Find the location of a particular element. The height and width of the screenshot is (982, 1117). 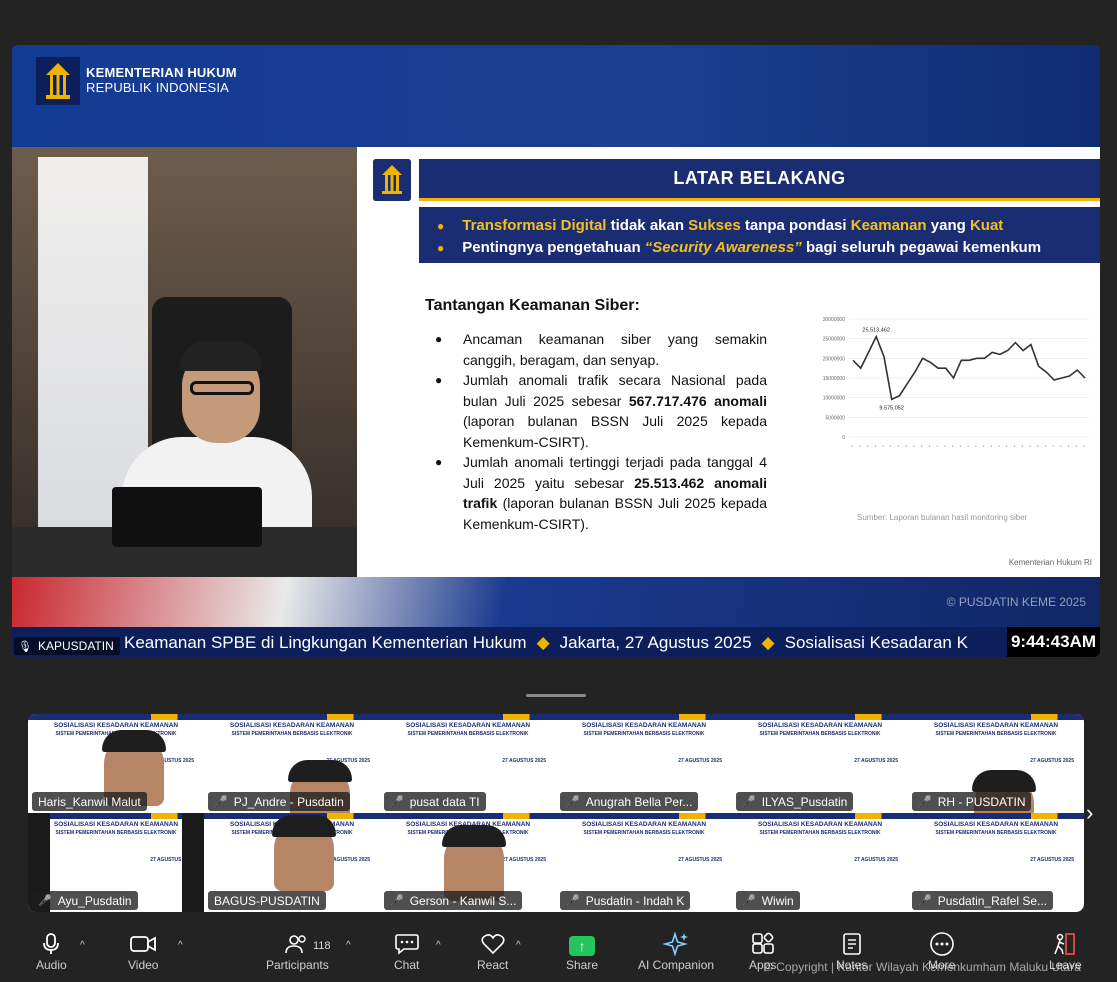

ministry-name: KEMENTERIAN HUKUM REPUBLIK INDONESIA is located at coordinates (161, 80).